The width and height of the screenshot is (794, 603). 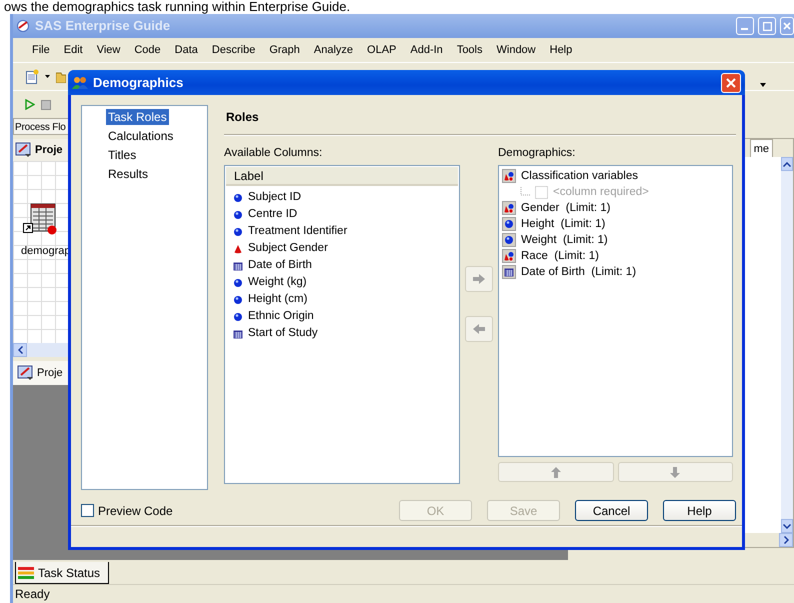 I want to click on minimize-button, so click(x=745, y=26).